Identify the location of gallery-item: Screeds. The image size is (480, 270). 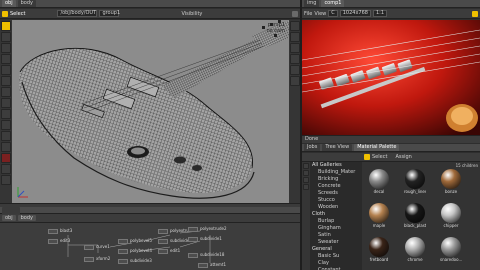
(336, 193).